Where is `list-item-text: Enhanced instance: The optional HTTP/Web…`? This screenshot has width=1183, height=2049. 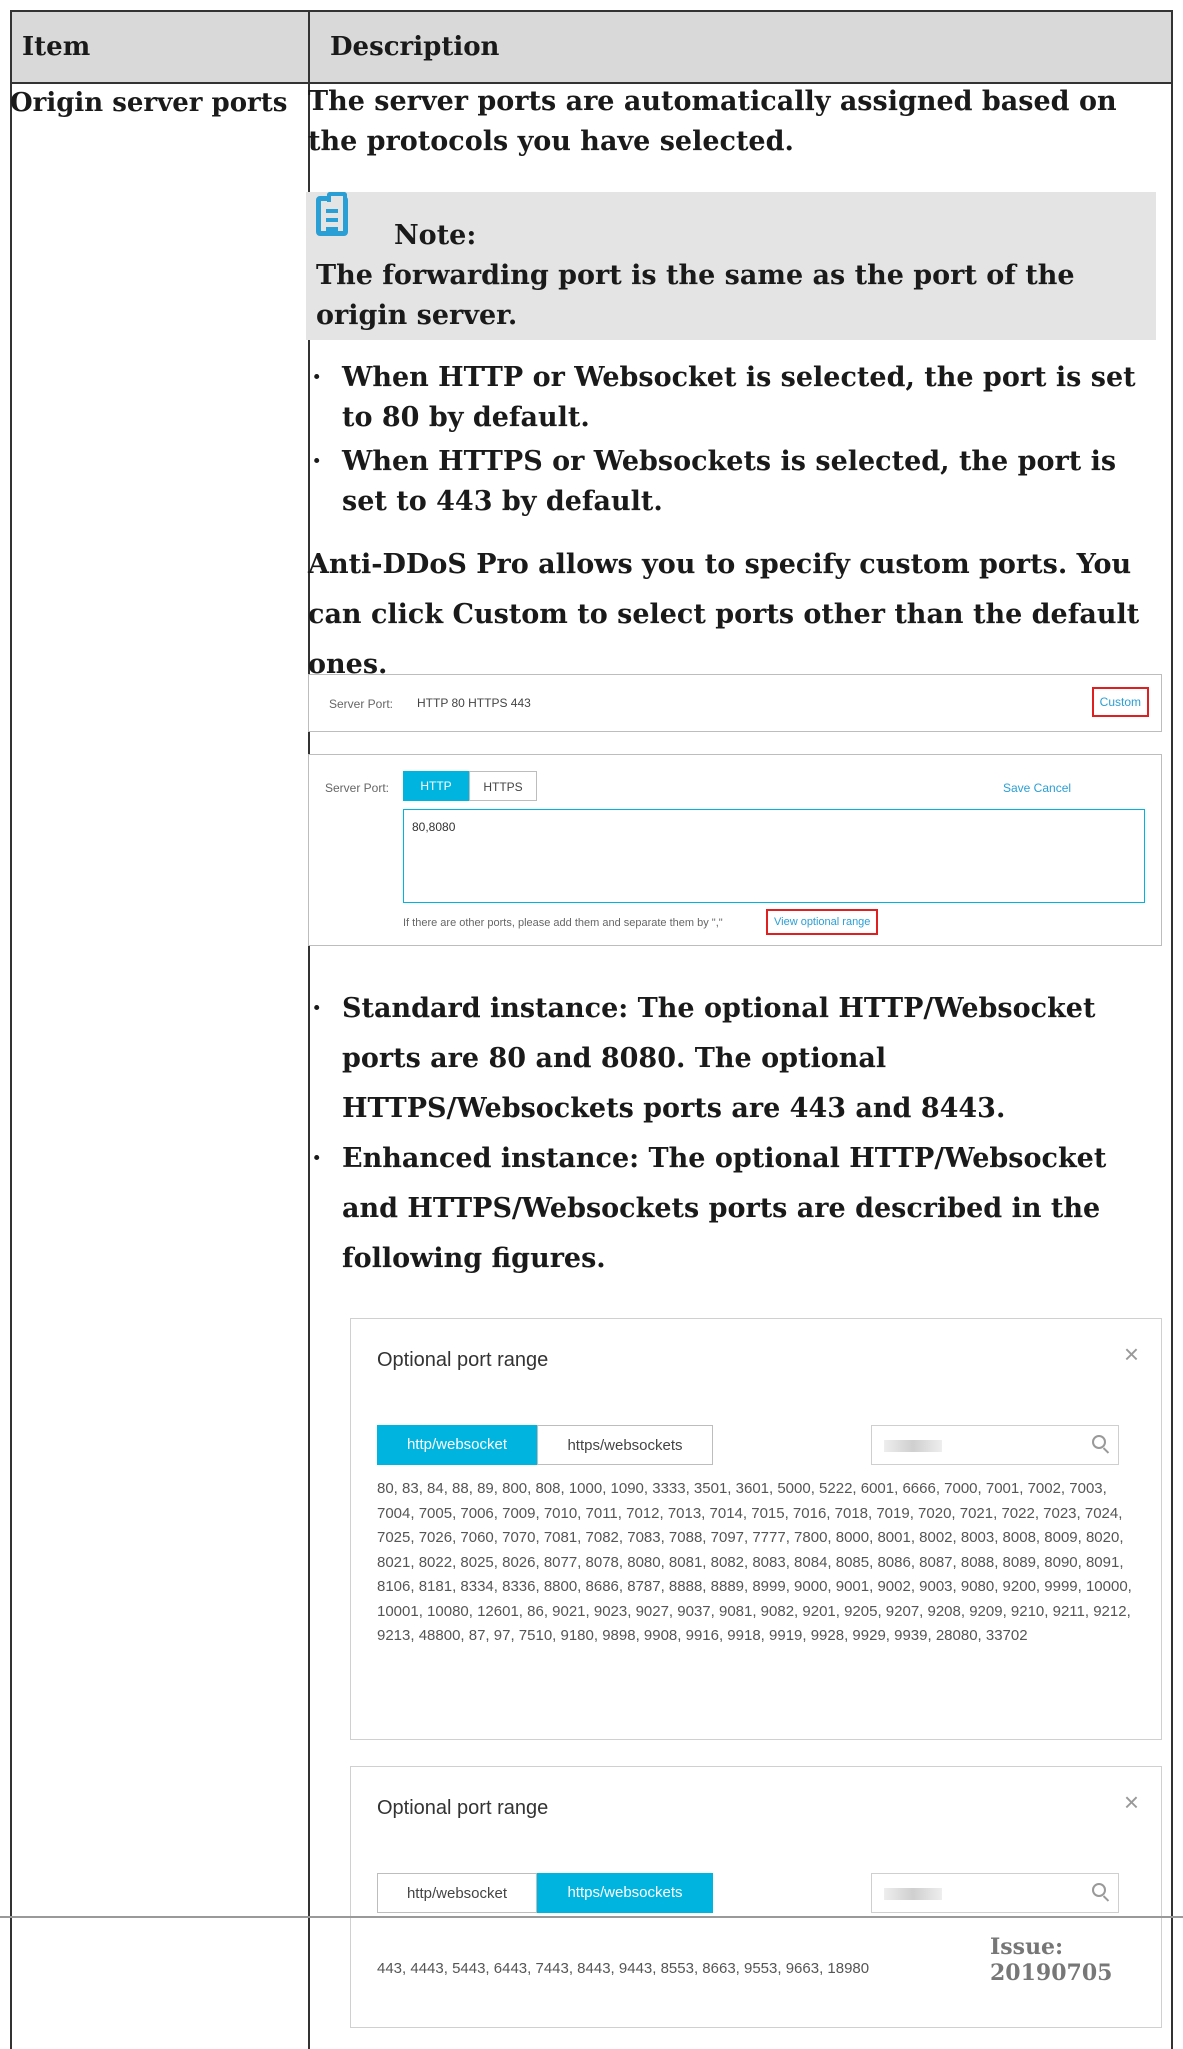 list-item-text: Enhanced instance: The optional HTTP/Web… is located at coordinates (724, 1208).